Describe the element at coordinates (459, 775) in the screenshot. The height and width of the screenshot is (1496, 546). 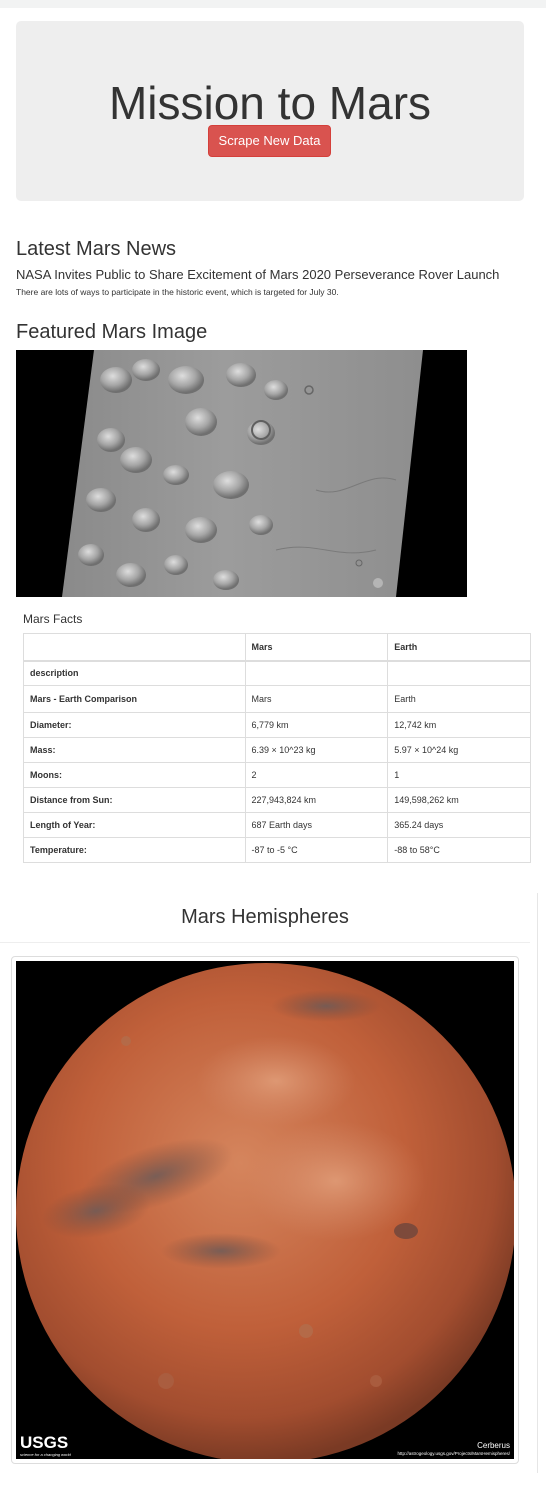
I see `earth-value: 1` at that location.